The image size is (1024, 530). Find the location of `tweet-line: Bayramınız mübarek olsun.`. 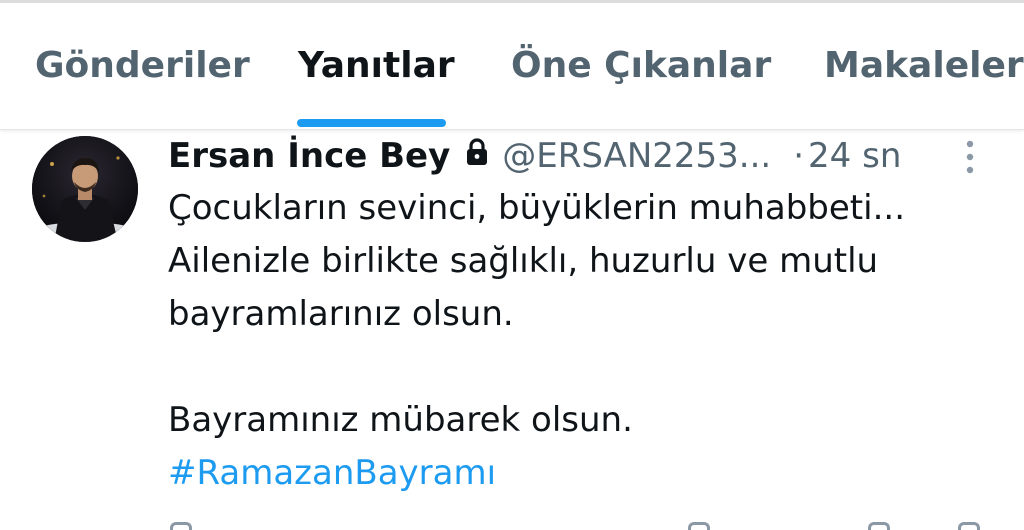

tweet-line: Bayramınız mübarek olsun. is located at coordinates (400, 420).